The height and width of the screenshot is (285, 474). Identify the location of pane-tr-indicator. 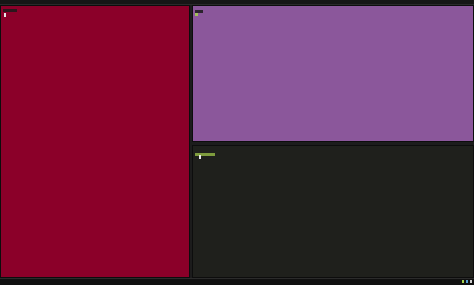
(196, 14).